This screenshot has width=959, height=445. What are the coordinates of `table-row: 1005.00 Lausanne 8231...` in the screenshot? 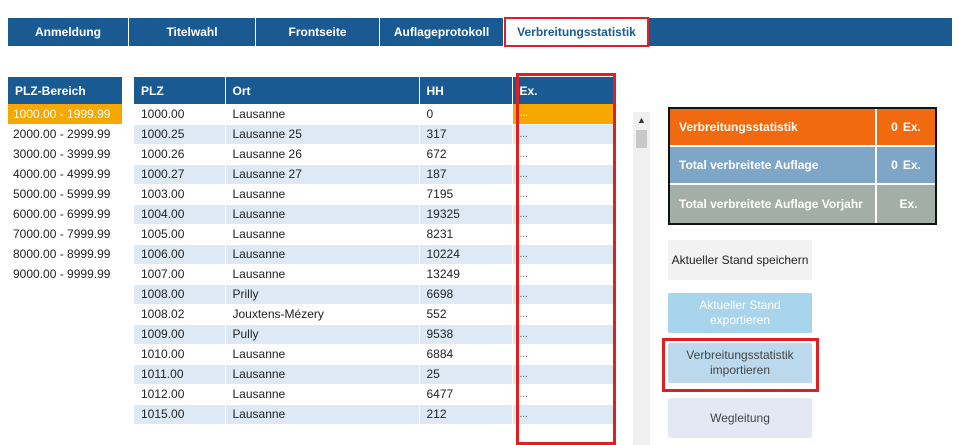 It's located at (373, 234).